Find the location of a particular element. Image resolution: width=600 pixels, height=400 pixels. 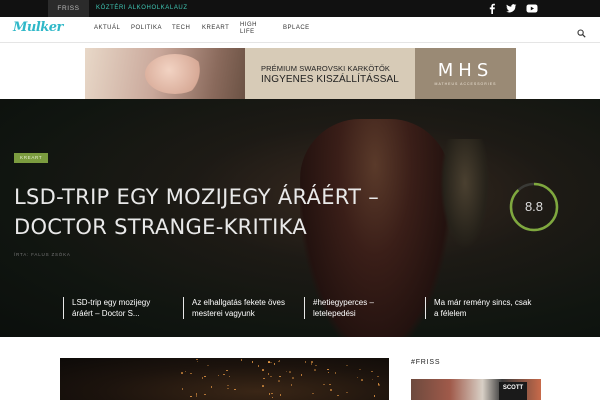

banner-brand-block: MHS MATHEUS ACCESSORIES is located at coordinates (465, 73).